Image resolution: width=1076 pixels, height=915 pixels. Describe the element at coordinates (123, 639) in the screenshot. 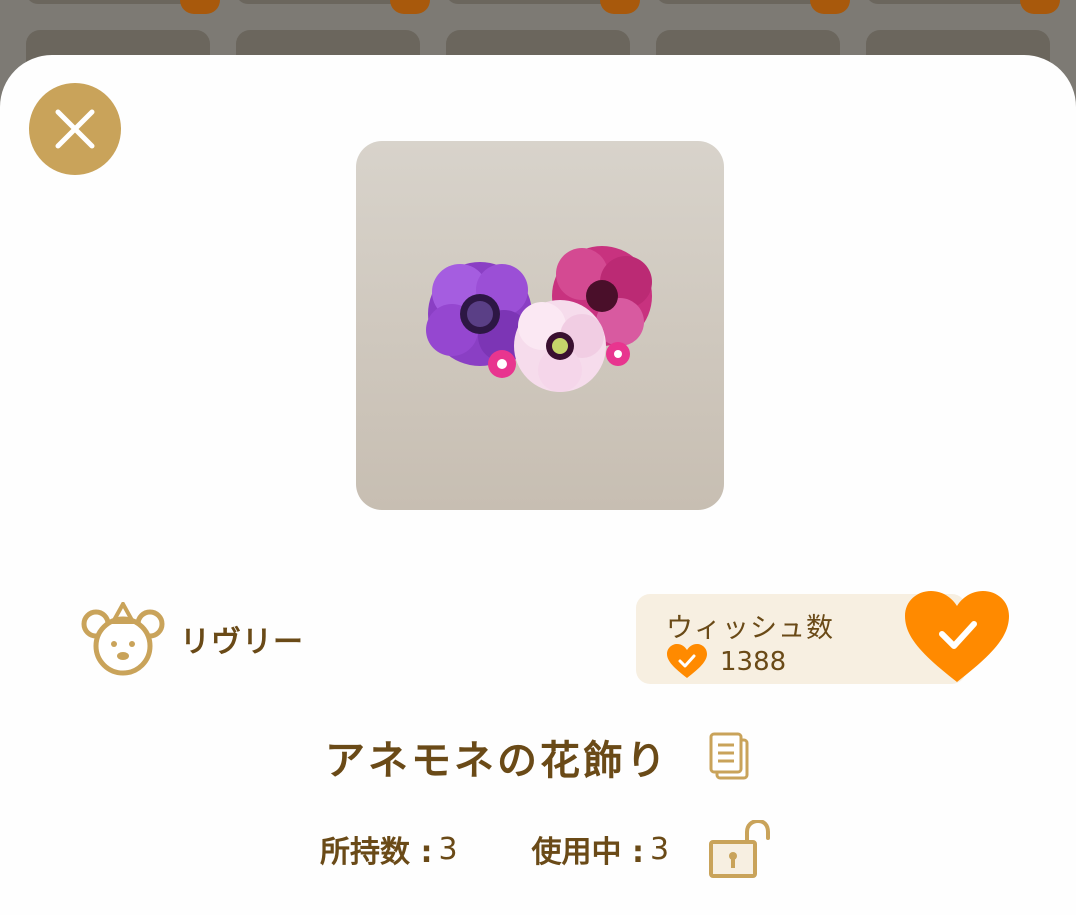

I see `bear-logo-icon` at that location.